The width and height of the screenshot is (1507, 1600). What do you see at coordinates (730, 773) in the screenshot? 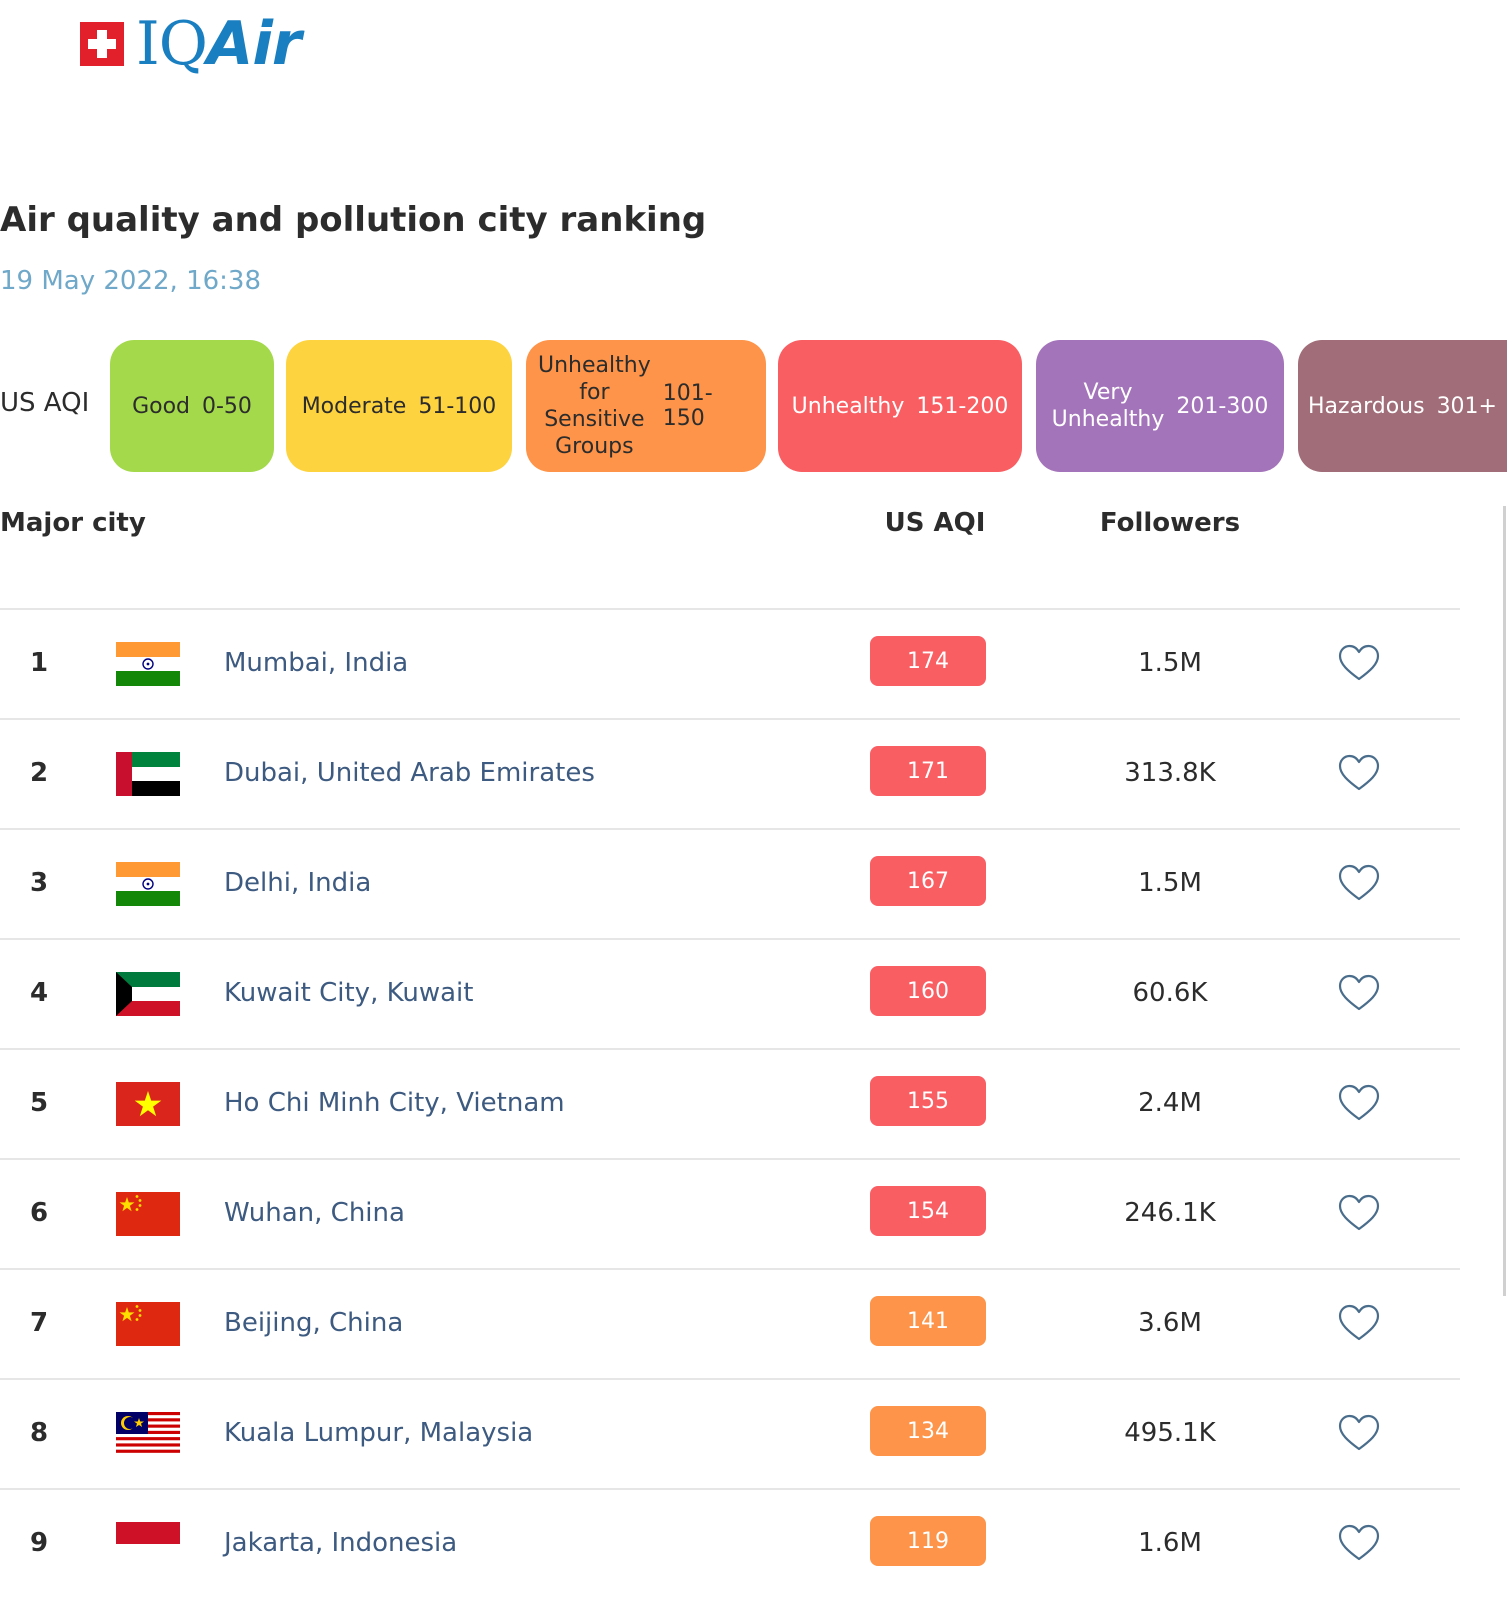
I see `table-row: 2 Dubai, United Arab Emirates 171 313.8K` at bounding box center [730, 773].